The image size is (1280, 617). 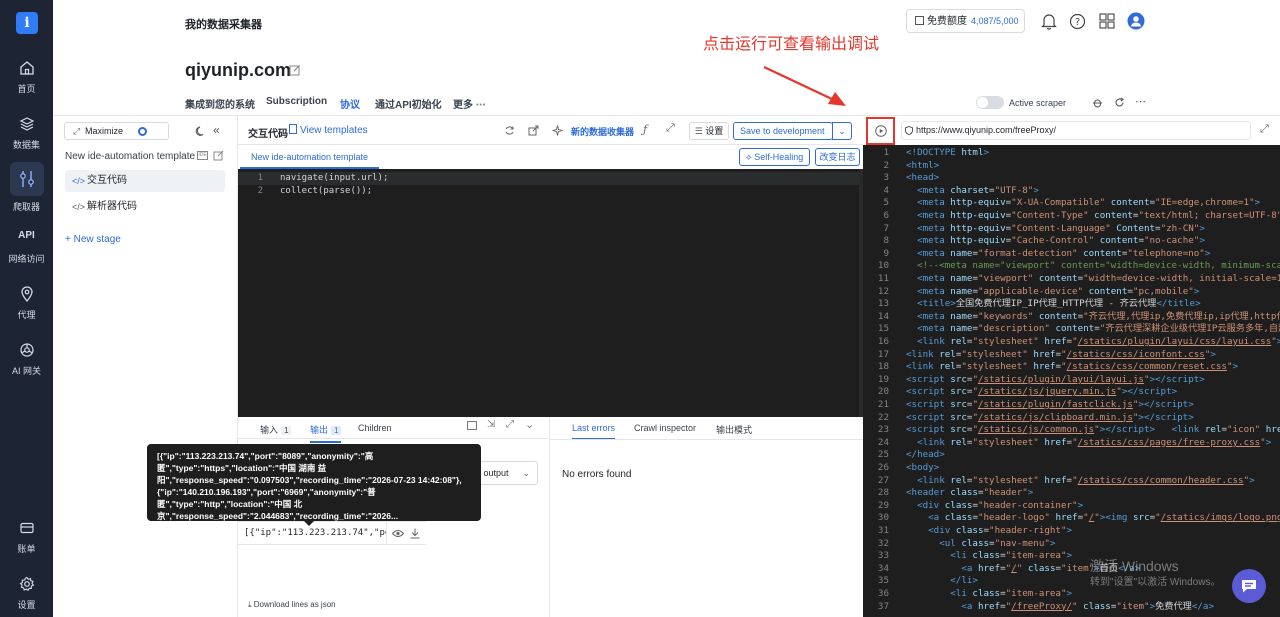 I want to click on save-dropdown-button: ⌄, so click(x=842, y=131).